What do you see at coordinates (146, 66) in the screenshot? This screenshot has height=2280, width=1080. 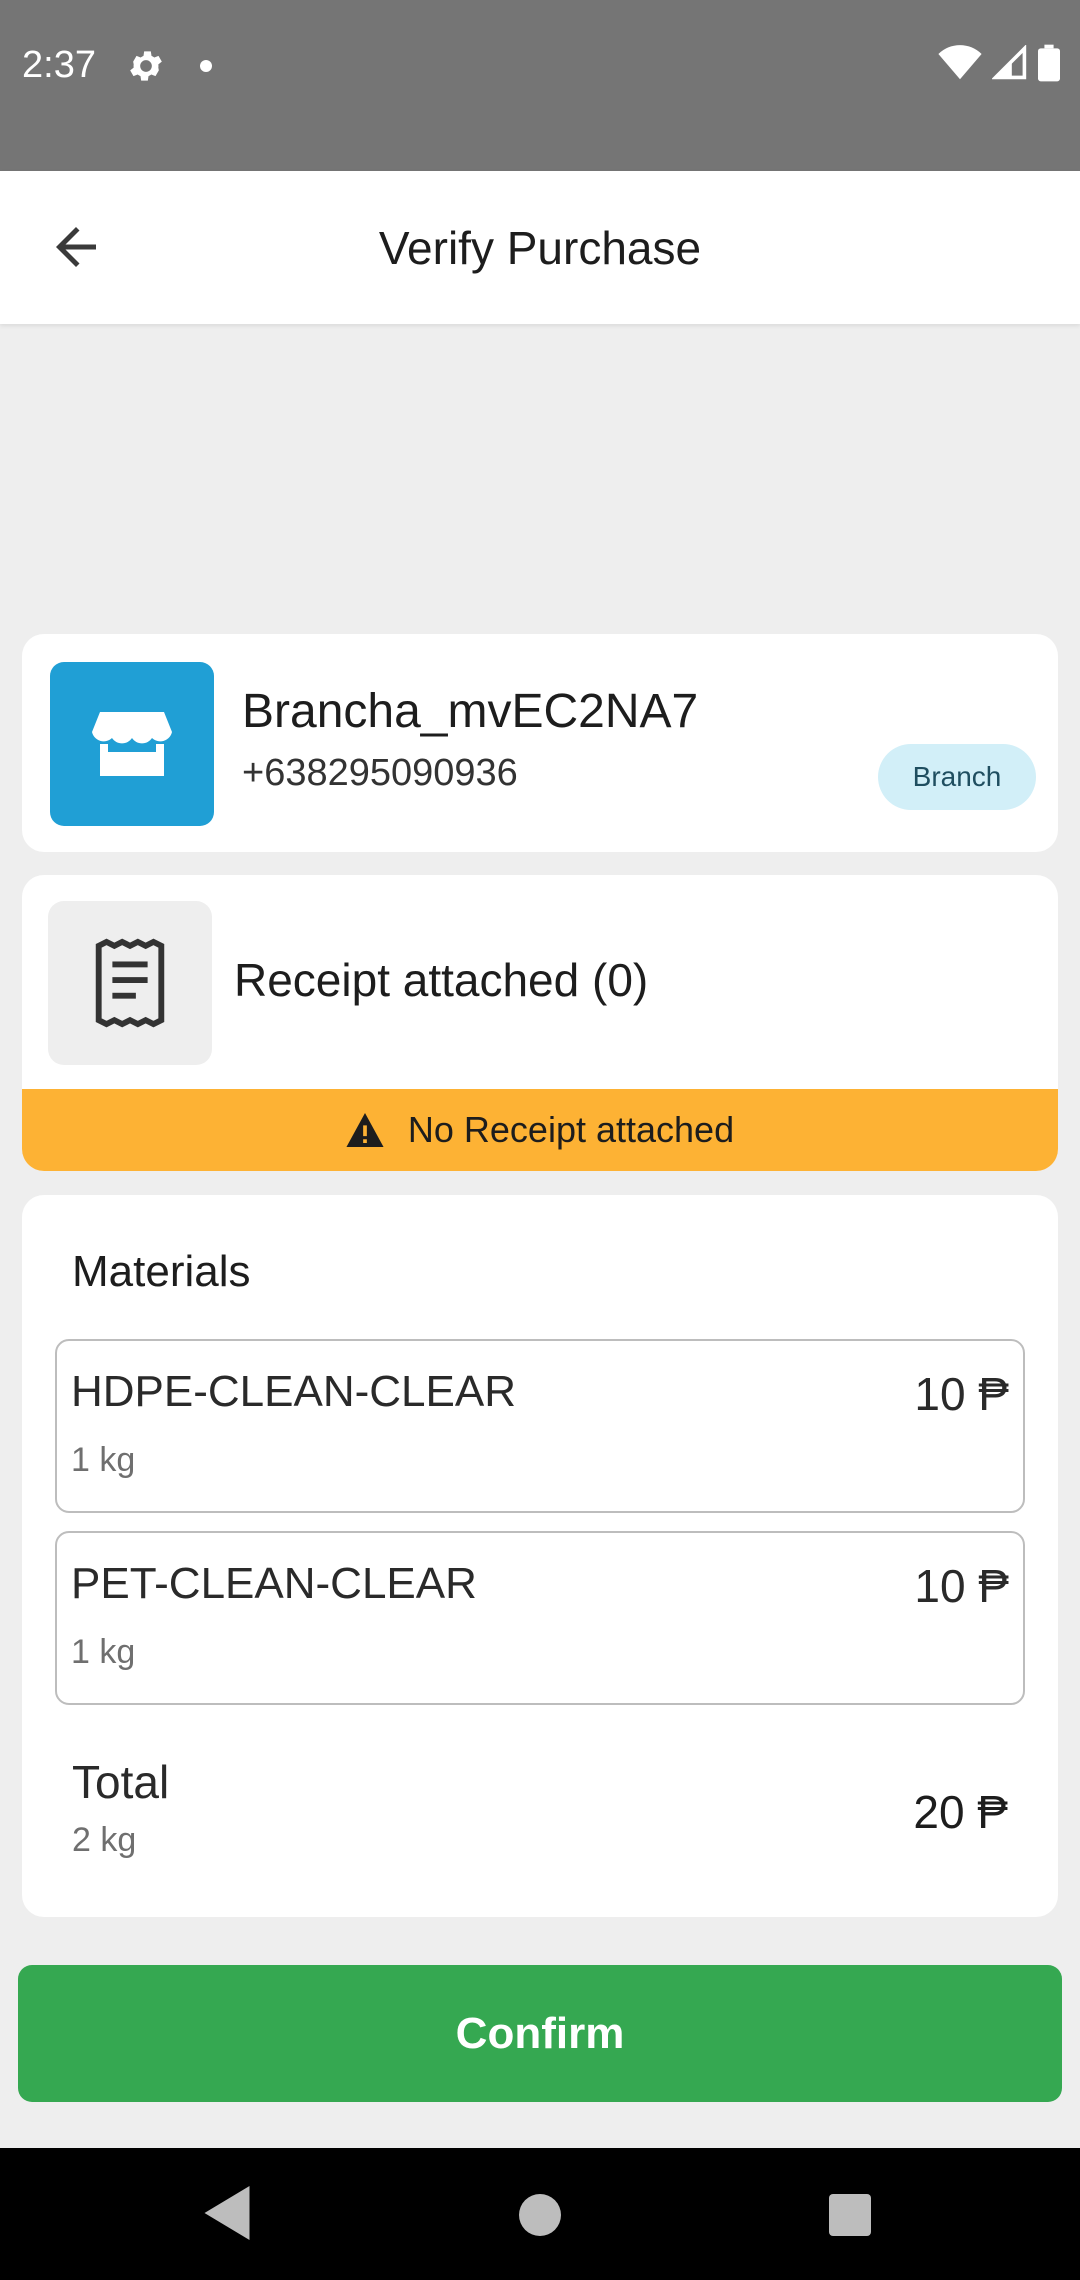 I see `gear-icon` at bounding box center [146, 66].